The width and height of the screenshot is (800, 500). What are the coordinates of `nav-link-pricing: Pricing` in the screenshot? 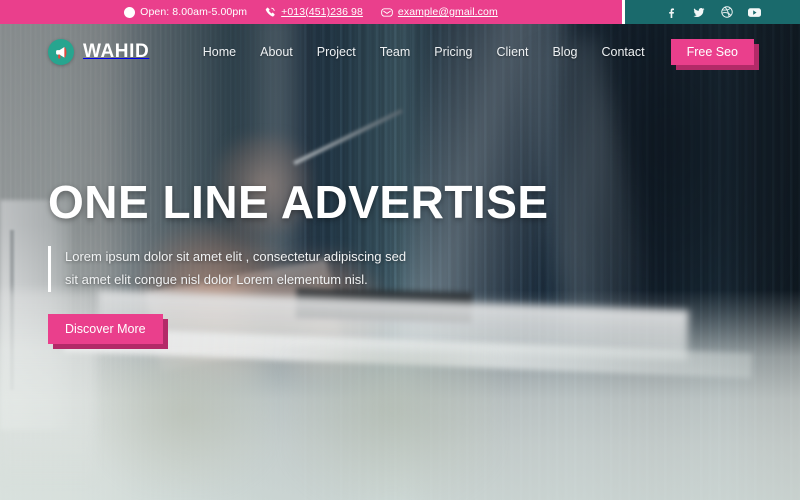 It's located at (453, 52).